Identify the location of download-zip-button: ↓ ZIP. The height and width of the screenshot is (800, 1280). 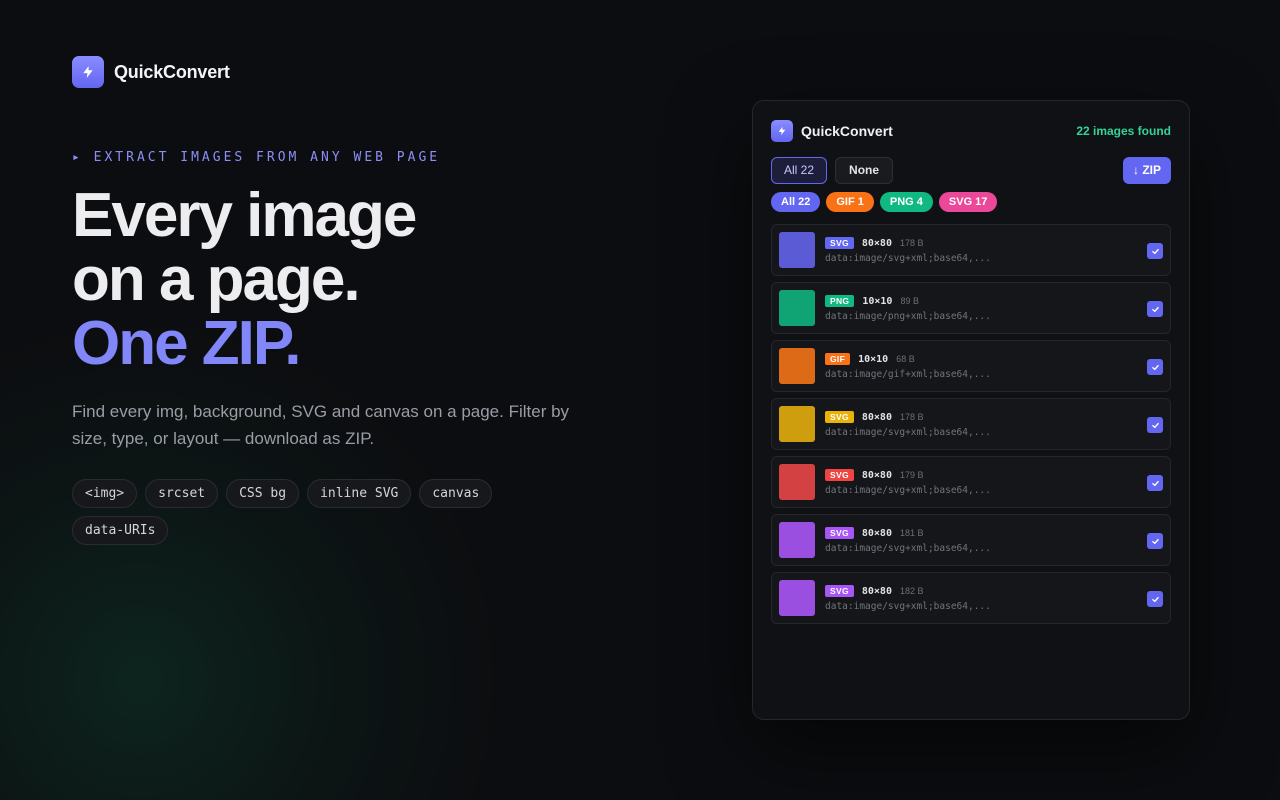
(1146, 170).